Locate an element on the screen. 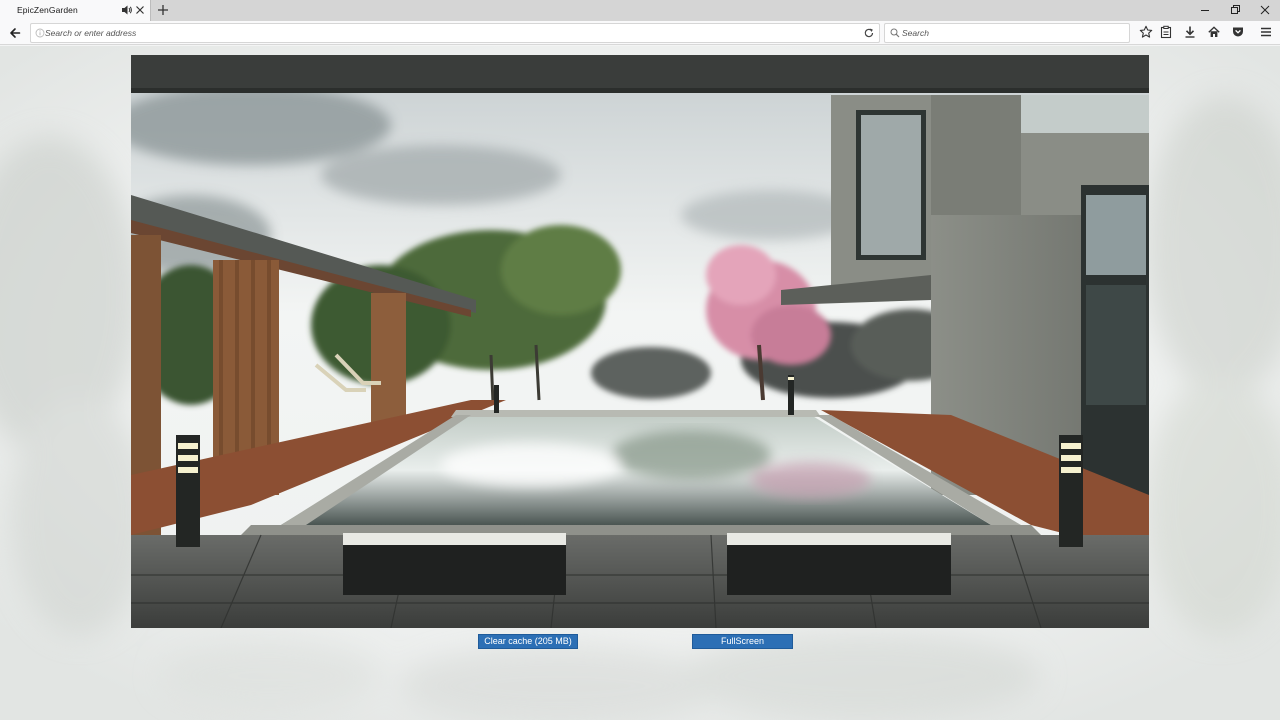 The image size is (1280, 720). star-icon is located at coordinates (1146, 32).